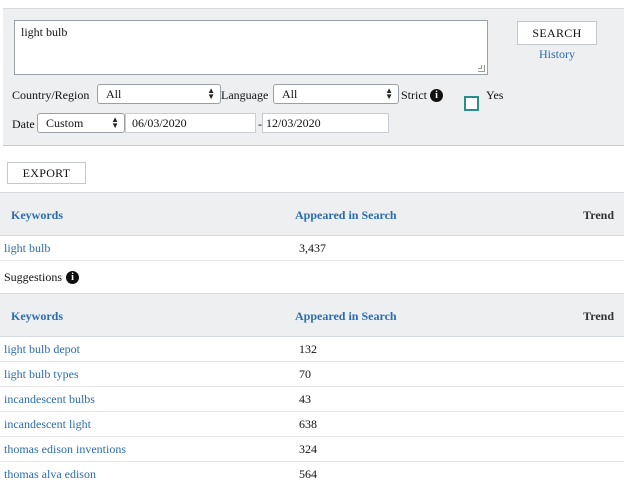 The image size is (624, 480). Describe the element at coordinates (308, 473) in the screenshot. I see `appeared-count: 564` at that location.